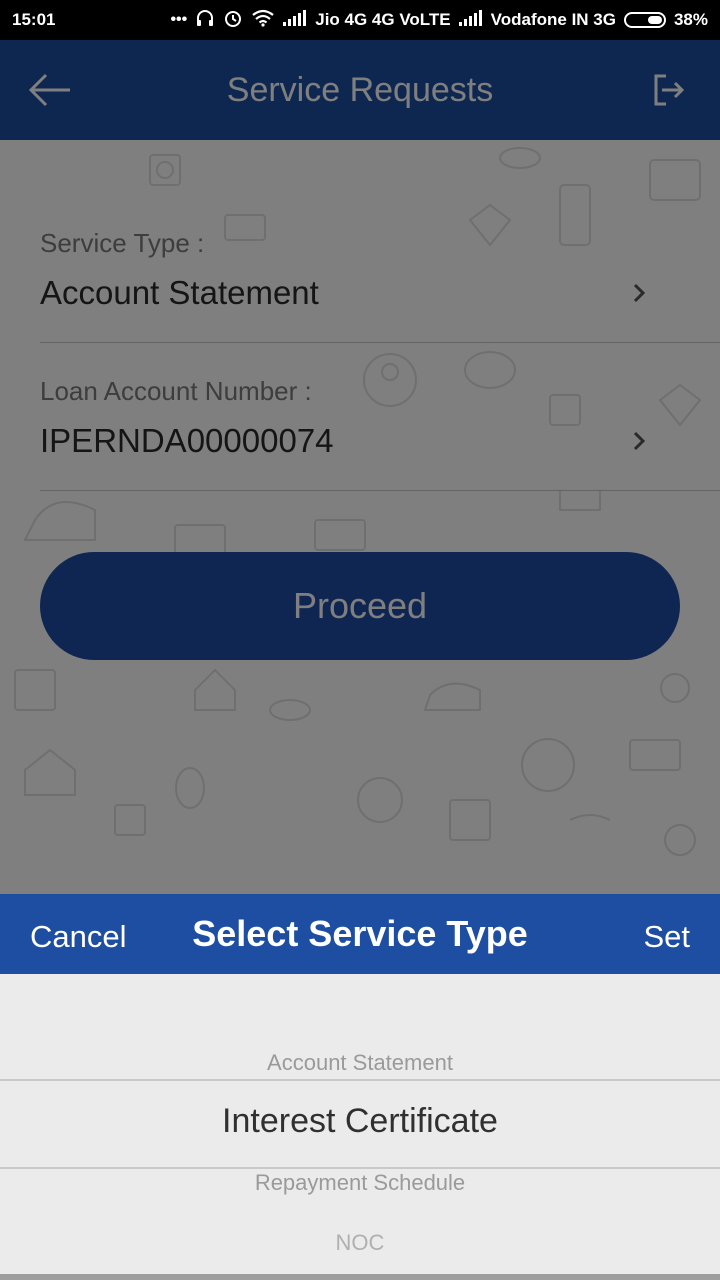 Image resolution: width=720 pixels, height=1280 pixels. What do you see at coordinates (360, 1183) in the screenshot?
I see `picker-option: Repayment Schedule` at bounding box center [360, 1183].